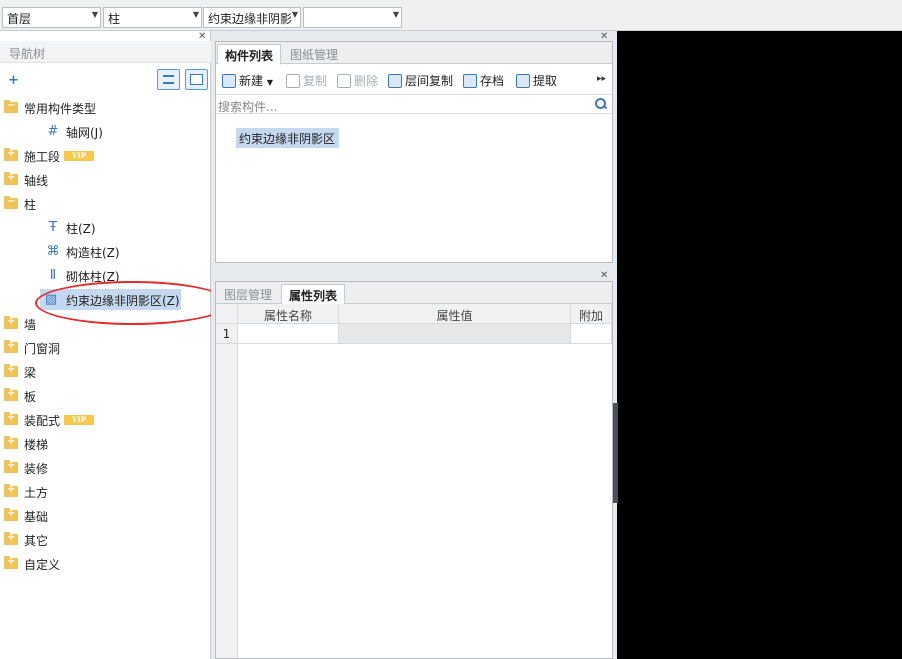 Image resolution: width=902 pixels, height=659 pixels. What do you see at coordinates (455, 314) in the screenshot?
I see `column-header-value: 属性值` at bounding box center [455, 314].